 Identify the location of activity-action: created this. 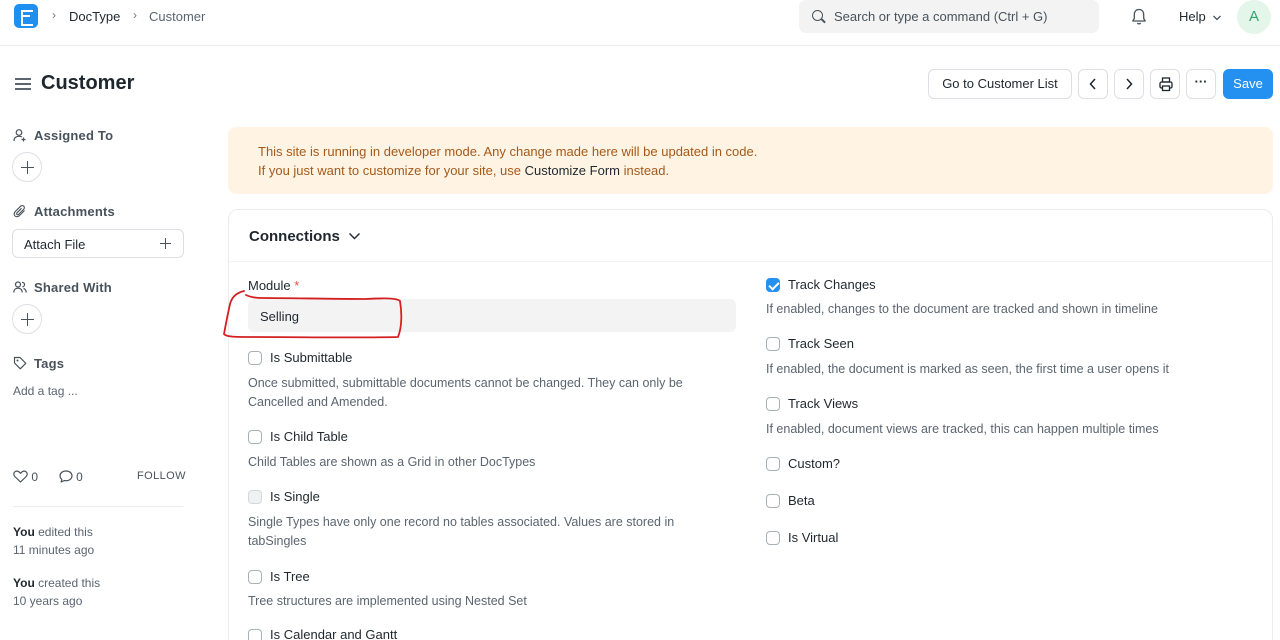
(67, 583).